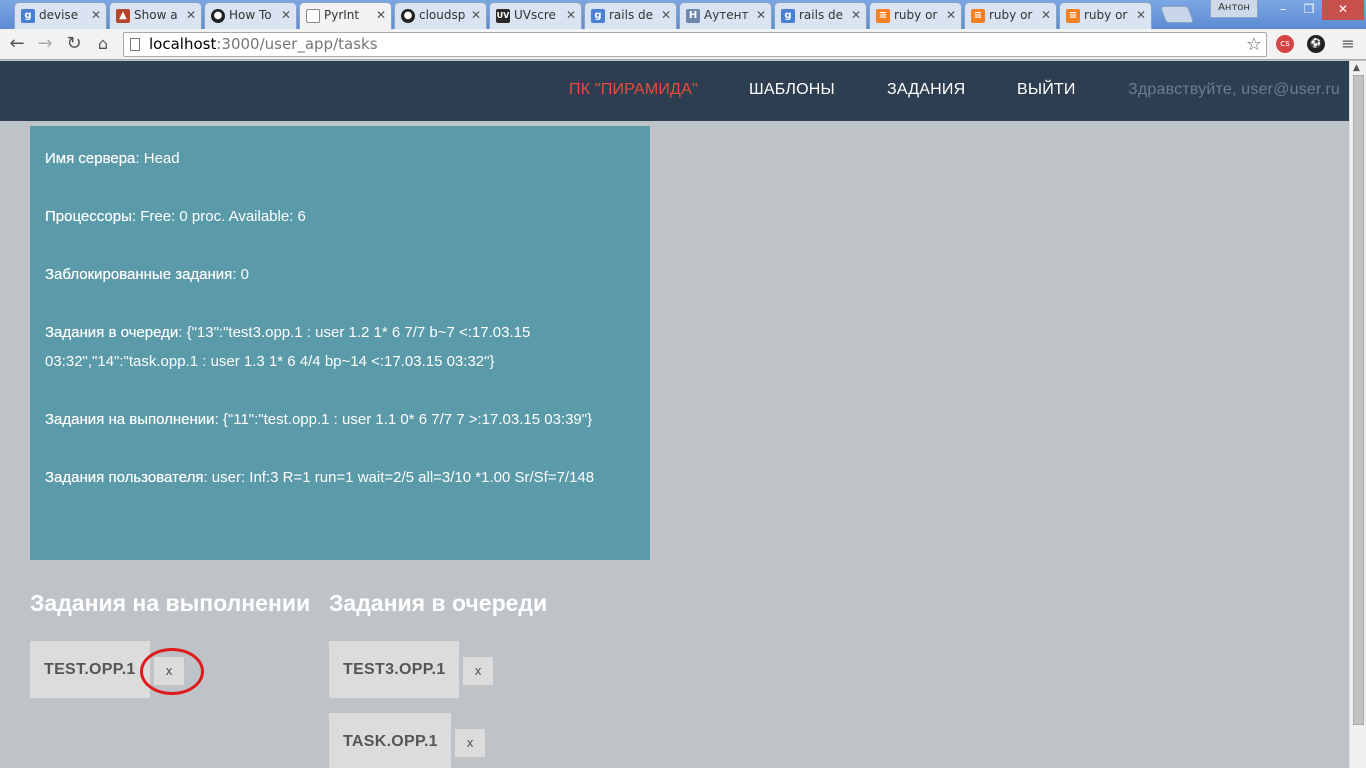  I want to click on profile-badge: Антон, so click(1234, 9).